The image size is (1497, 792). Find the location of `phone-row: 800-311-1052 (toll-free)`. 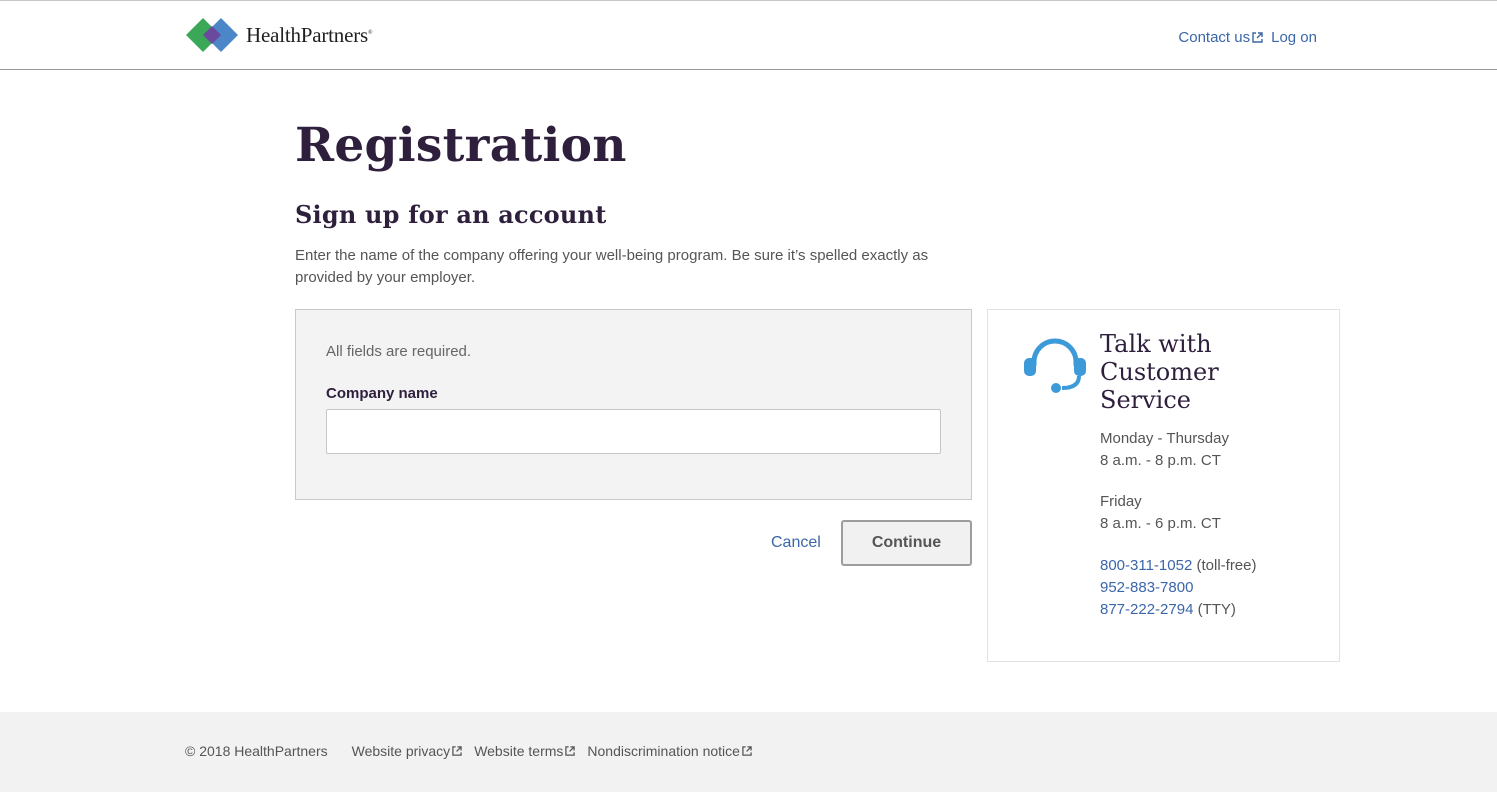

phone-row: 800-311-1052 (toll-free) is located at coordinates (1178, 566).